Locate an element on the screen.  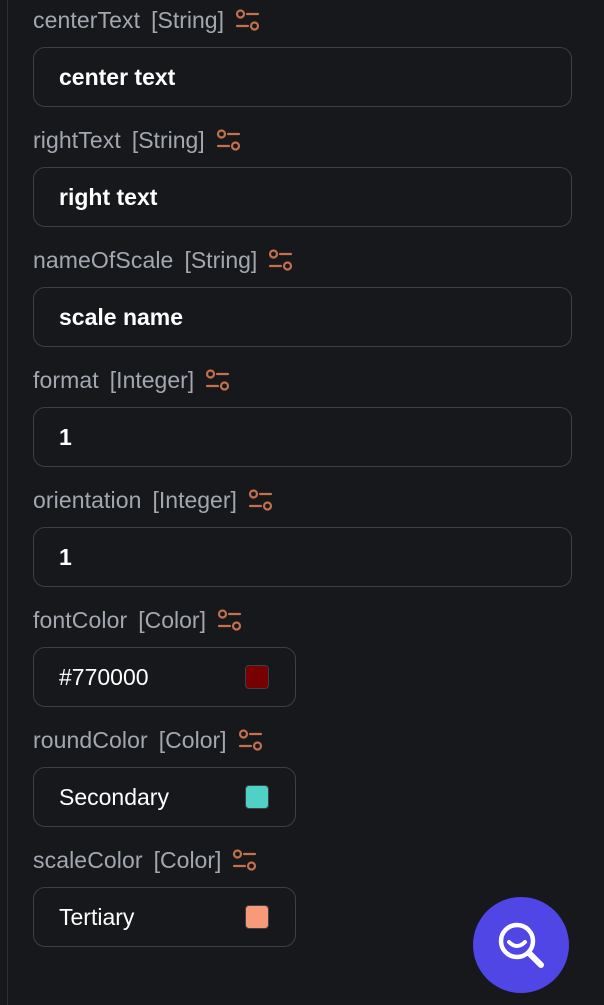
prop-name: fontColor is located at coordinates (80, 619).